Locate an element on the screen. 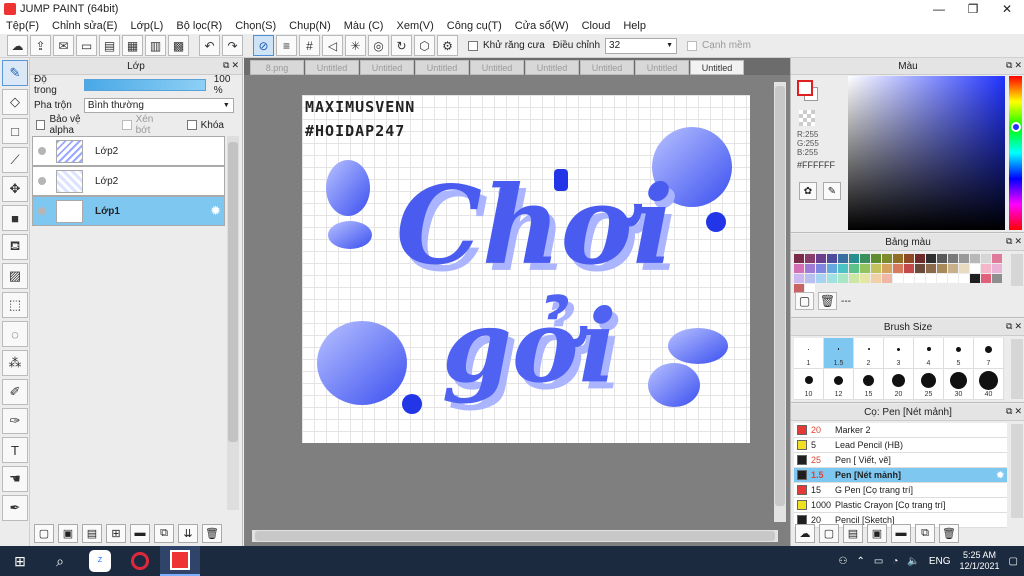 Image resolution: width=1024 pixels, height=576 pixels. protect-alpha-checkbox: Bảo vệ alpha is located at coordinates (70, 125).